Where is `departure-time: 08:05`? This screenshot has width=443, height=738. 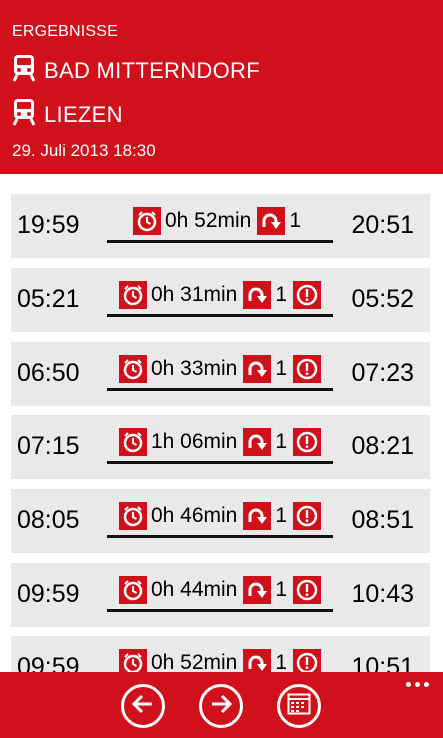
departure-time: 08:05 is located at coordinates (48, 520).